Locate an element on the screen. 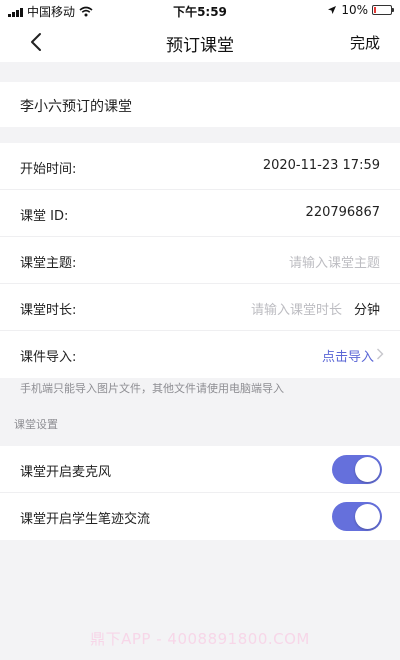  topic-row: 课堂主题: 请输入课堂主题 is located at coordinates (200, 260).